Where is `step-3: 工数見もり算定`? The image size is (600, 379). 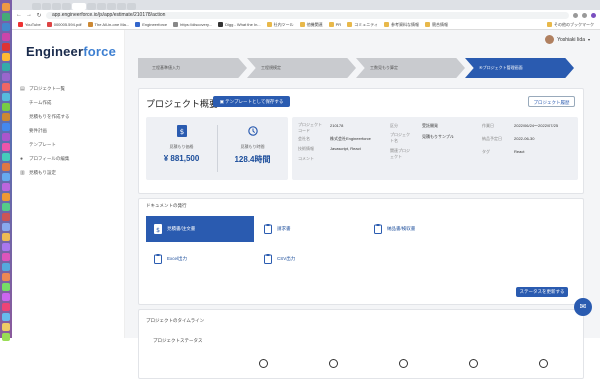 step-3: 工数見もり算定 is located at coordinates (410, 68).